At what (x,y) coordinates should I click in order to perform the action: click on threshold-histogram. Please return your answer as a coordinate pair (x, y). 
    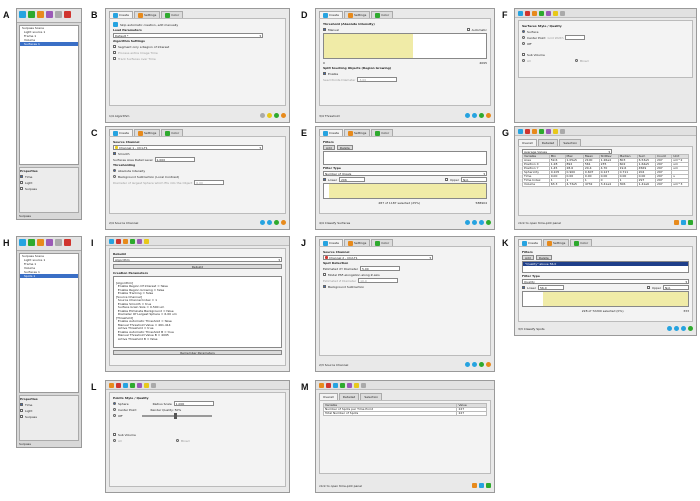
    Looking at the image, I should click on (405, 46).